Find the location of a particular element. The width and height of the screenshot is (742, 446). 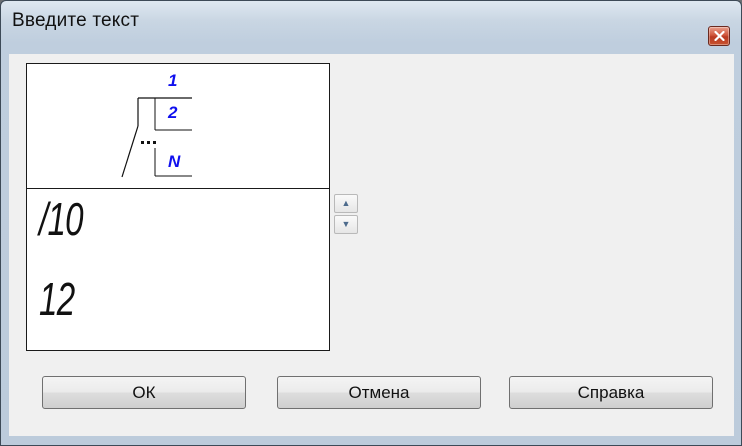

title-bar: Введите текст is located at coordinates (371, 23).